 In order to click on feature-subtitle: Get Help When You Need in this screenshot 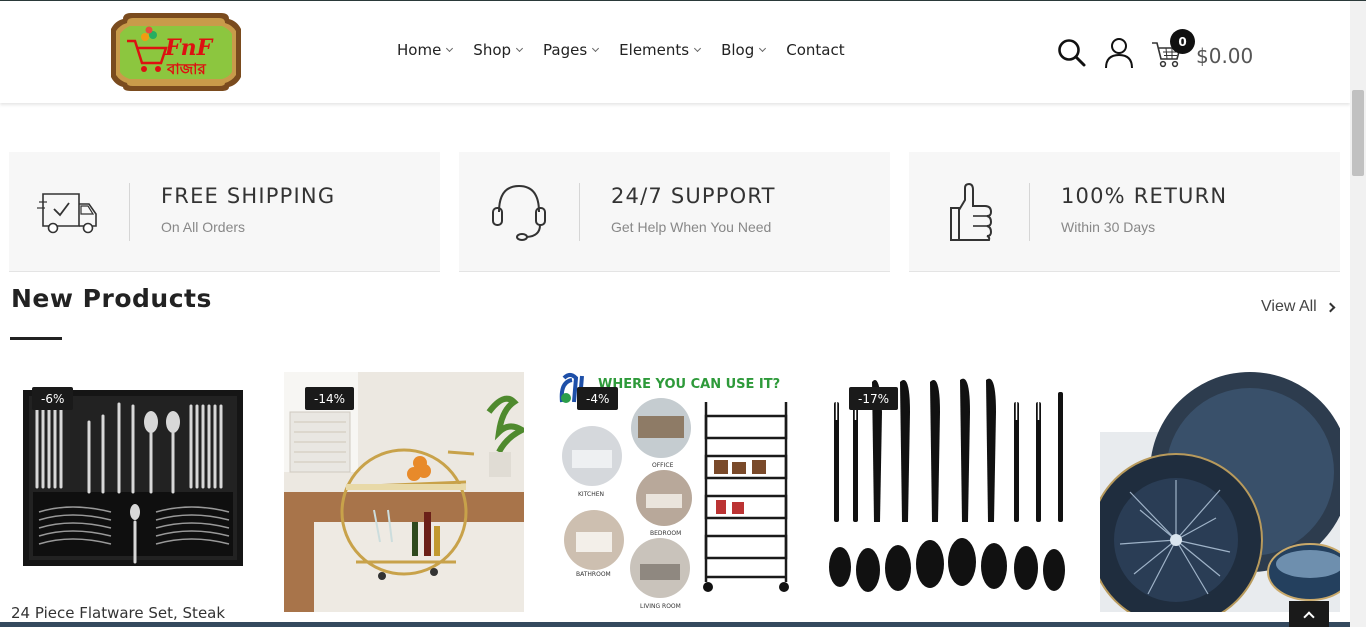, I will do `click(691, 227)`.